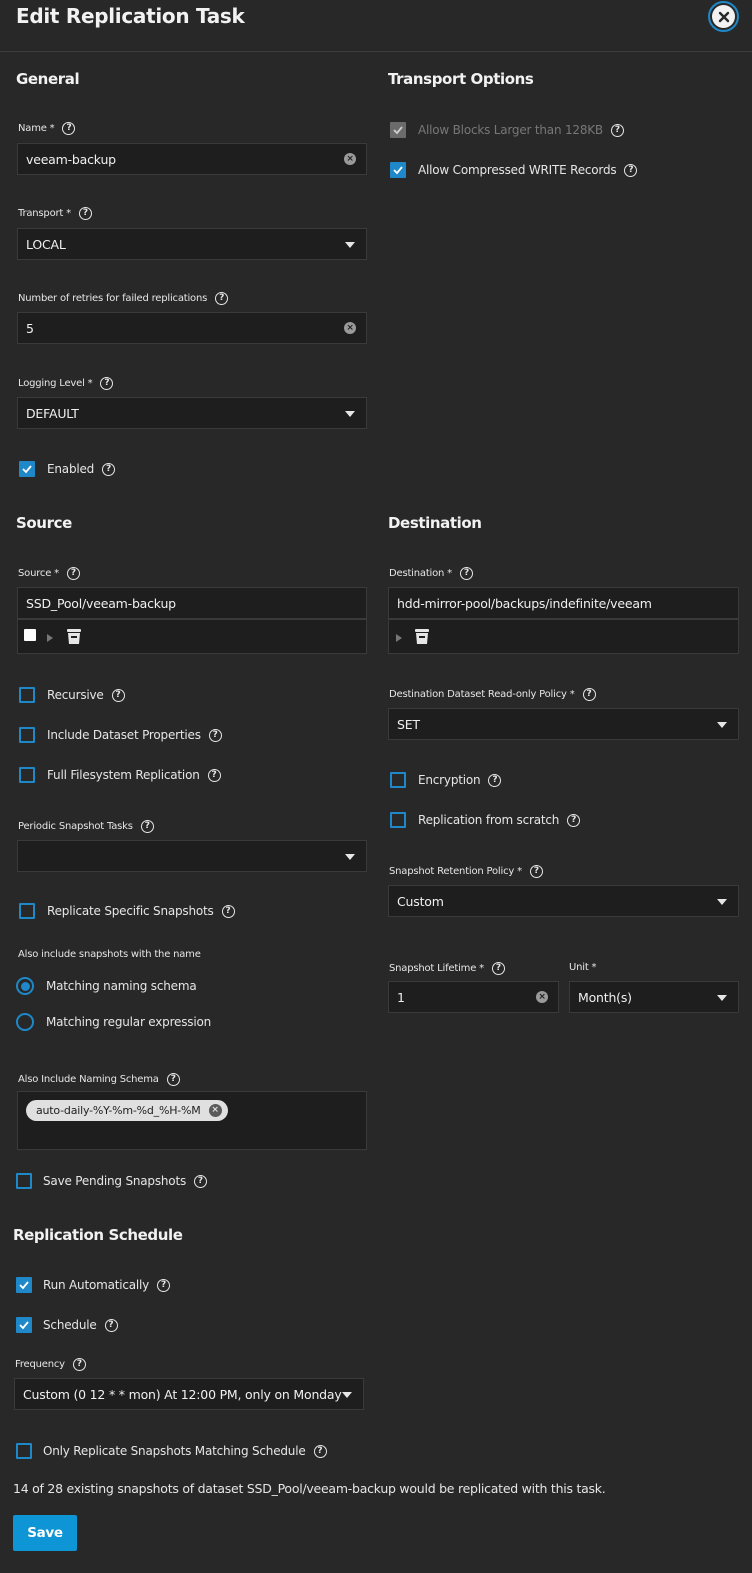 The height and width of the screenshot is (1573, 752). Describe the element at coordinates (723, 16) in the screenshot. I see `close-button` at that location.